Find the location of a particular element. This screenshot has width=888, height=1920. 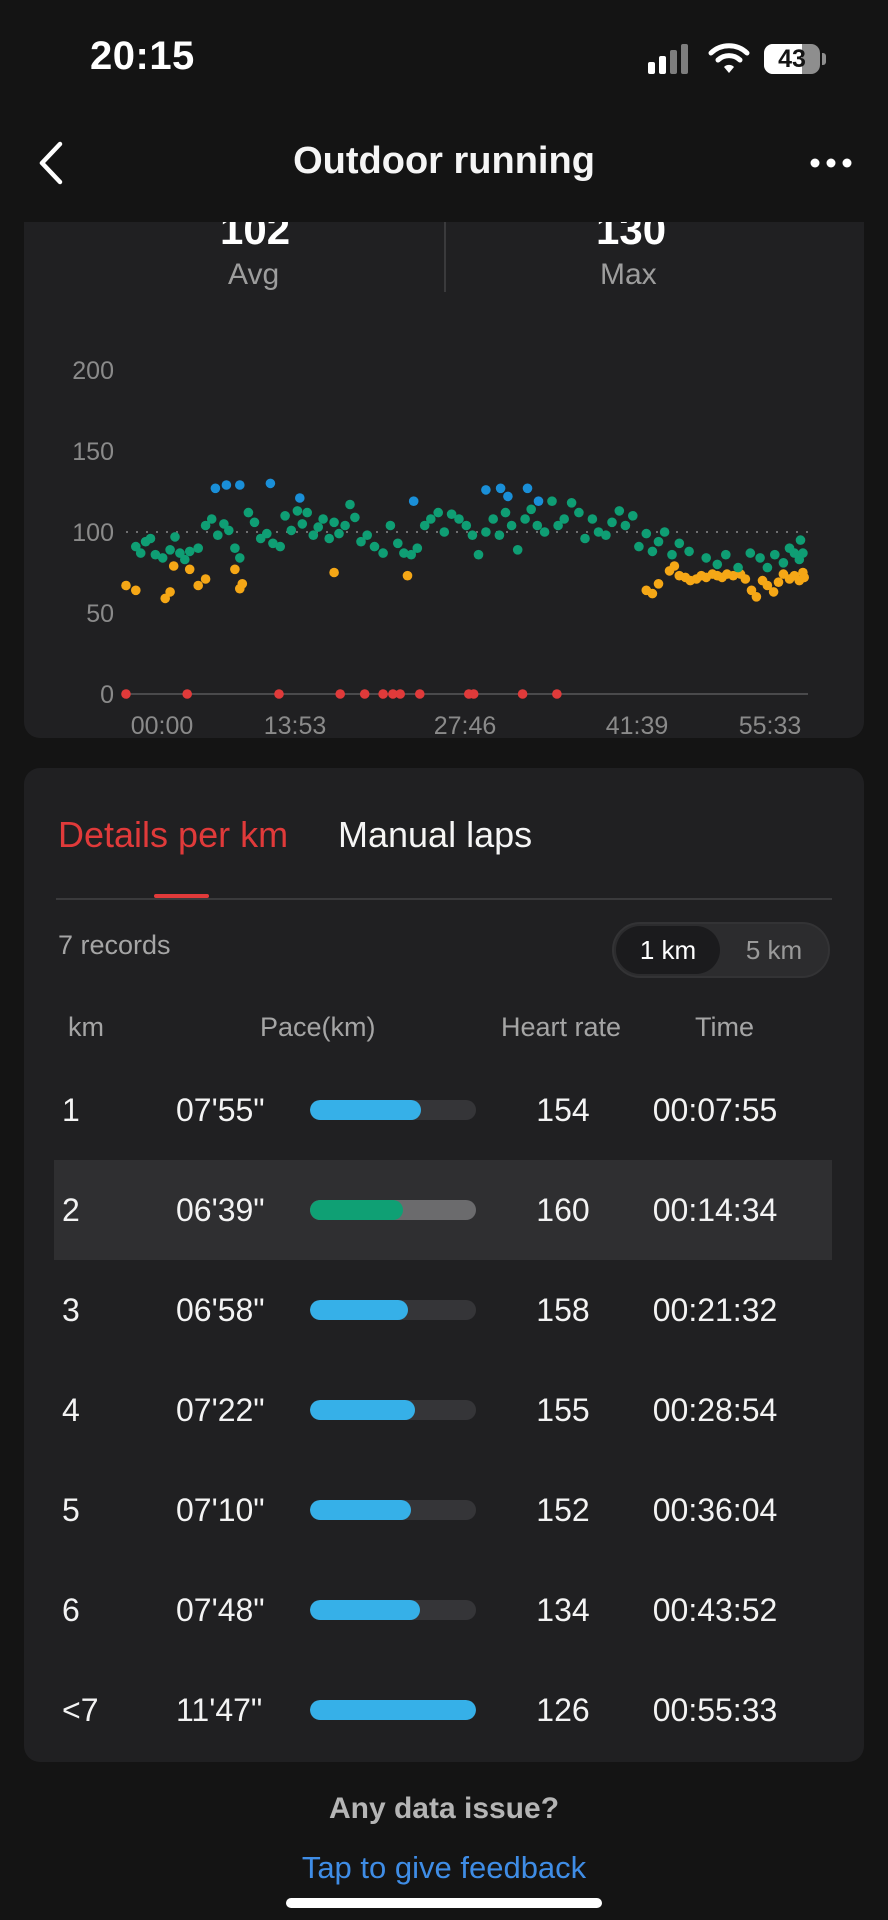

column-header-pace: Pace(km) is located at coordinates (318, 1027).